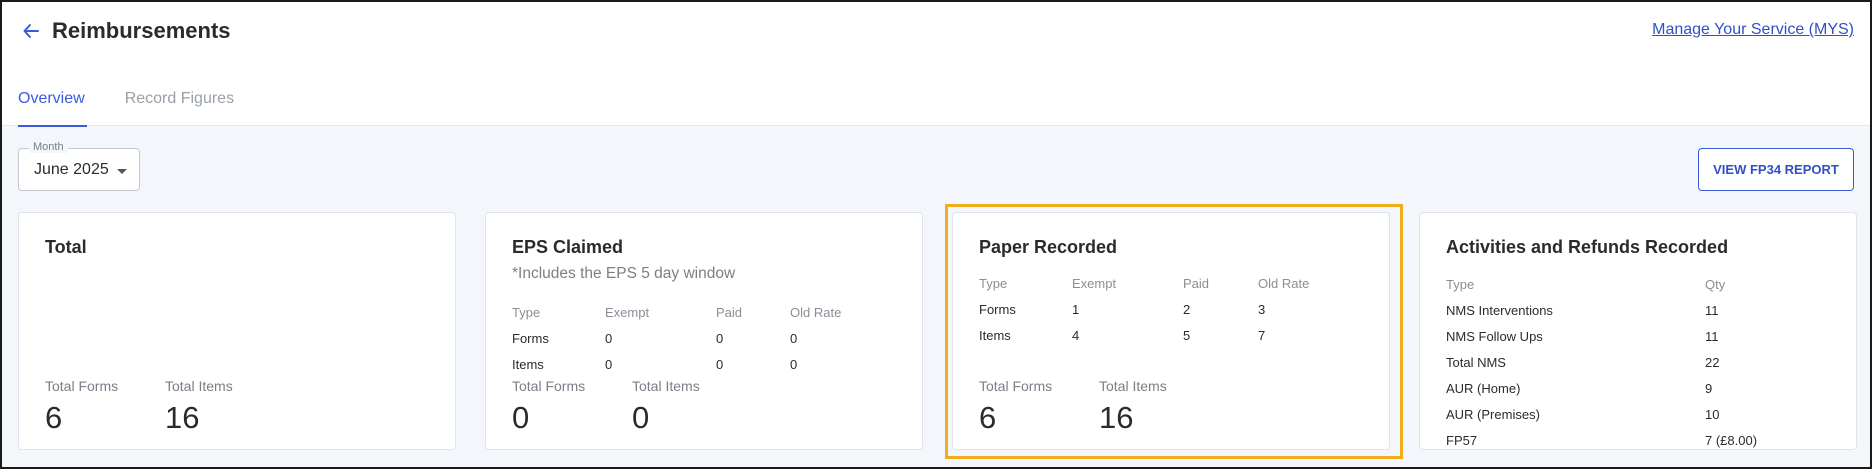 This screenshot has height=469, width=1872. I want to click on total-card: Total Total Forms 6 Total Items 16, so click(237, 331).